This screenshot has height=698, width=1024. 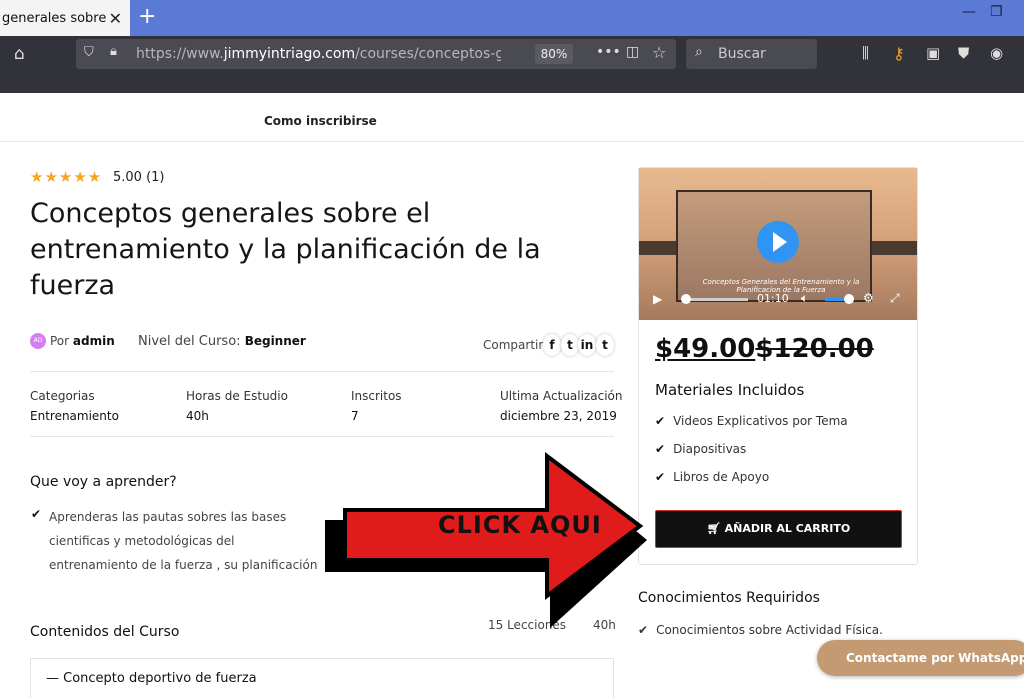 I want to click on categories-value: Entrenamiento, so click(x=74, y=416).